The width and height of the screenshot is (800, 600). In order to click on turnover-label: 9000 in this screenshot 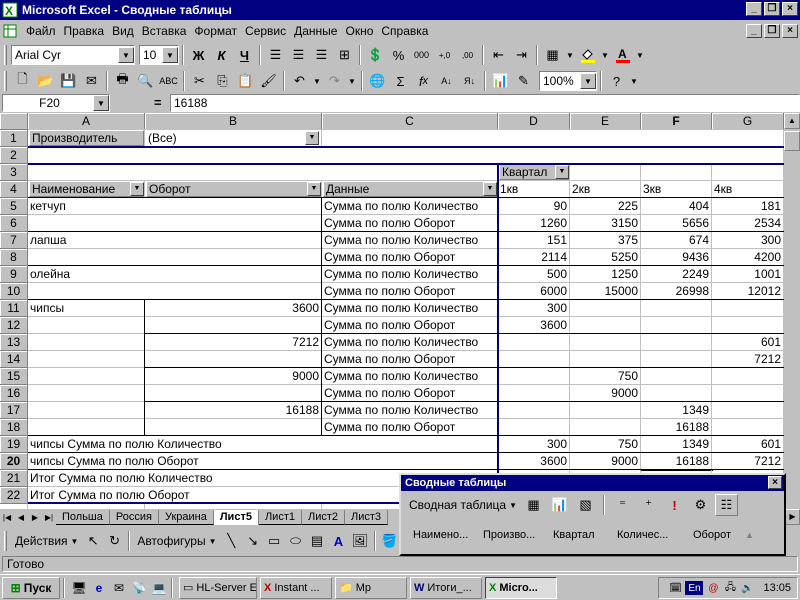, I will do `click(233, 376)`.